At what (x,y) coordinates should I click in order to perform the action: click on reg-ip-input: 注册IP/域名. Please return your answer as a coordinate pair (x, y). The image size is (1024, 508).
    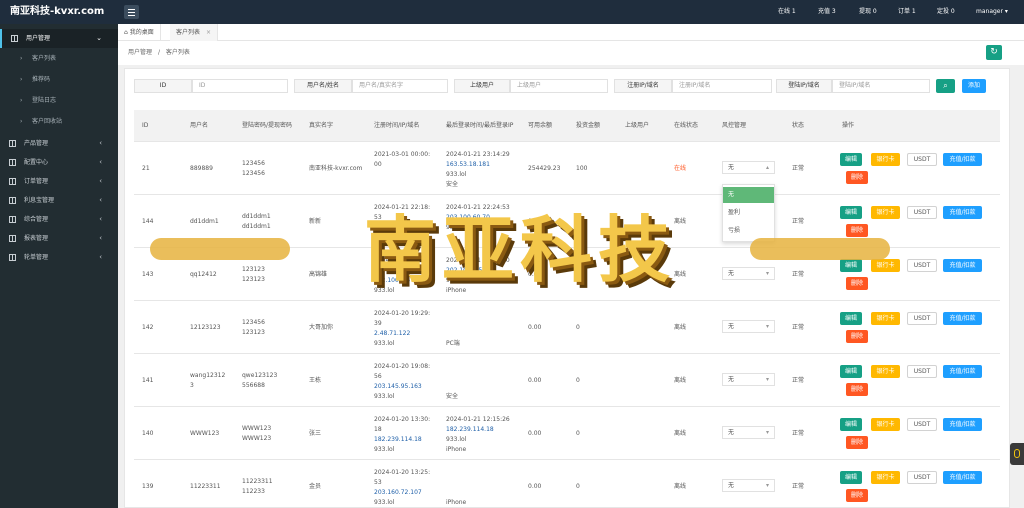
    Looking at the image, I should click on (722, 86).